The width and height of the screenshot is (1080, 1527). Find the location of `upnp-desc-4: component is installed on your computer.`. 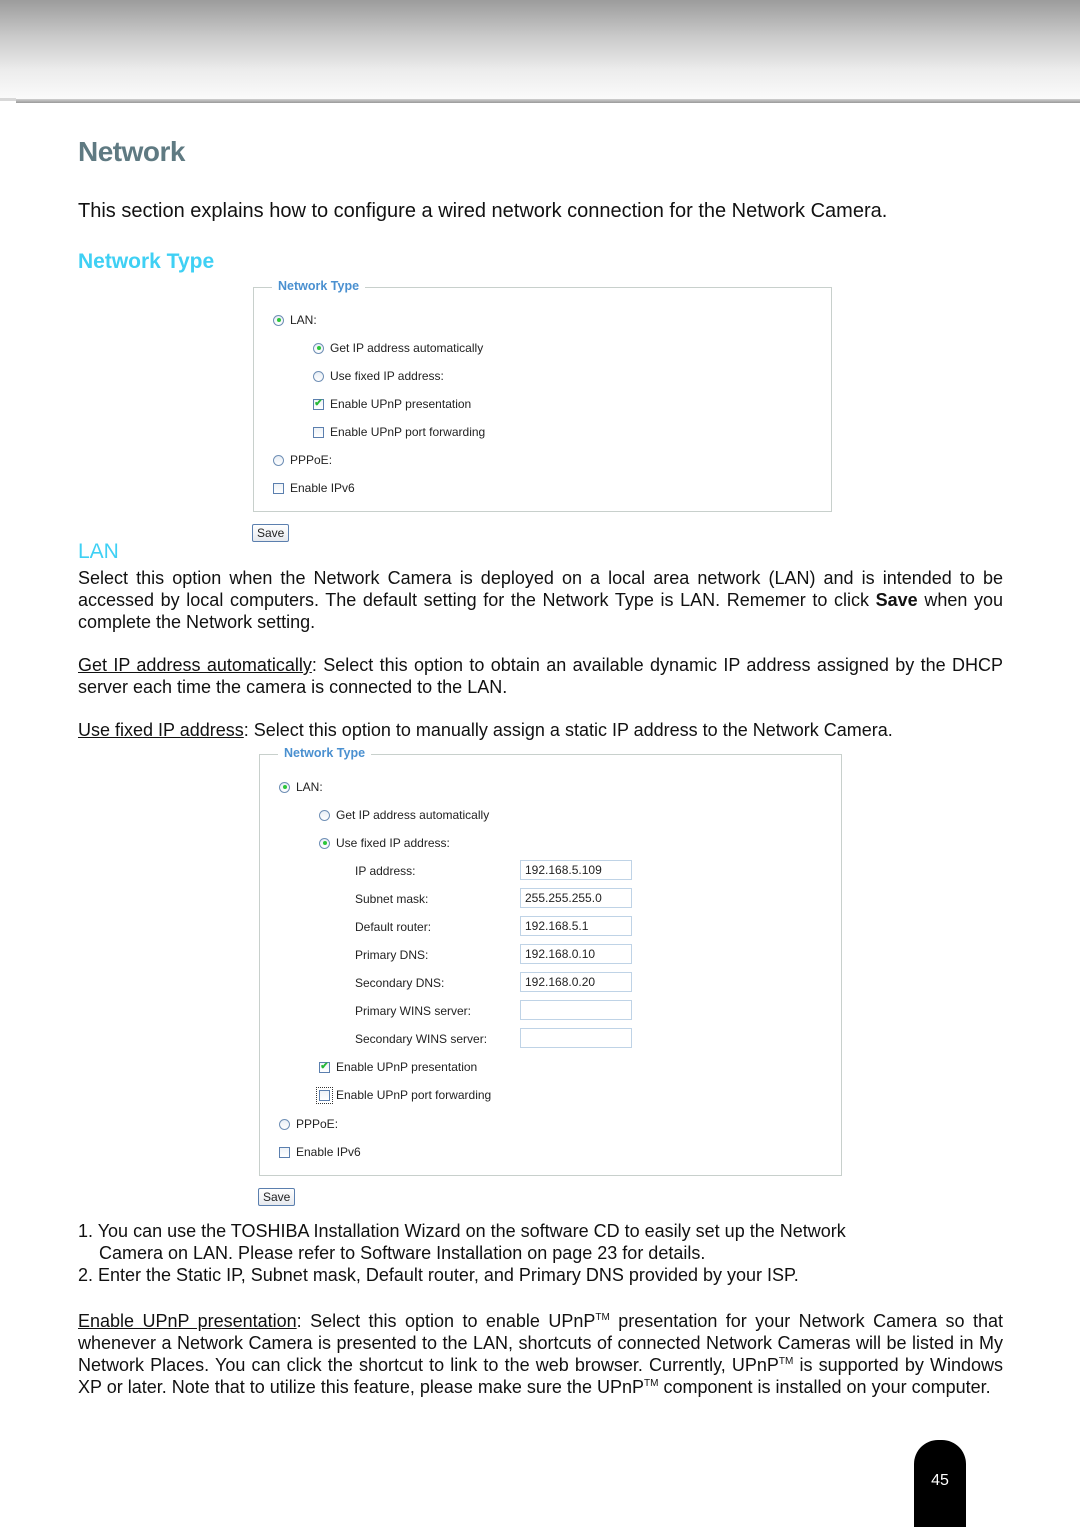

upnp-desc-4: component is installed on your computer. is located at coordinates (824, 1387).